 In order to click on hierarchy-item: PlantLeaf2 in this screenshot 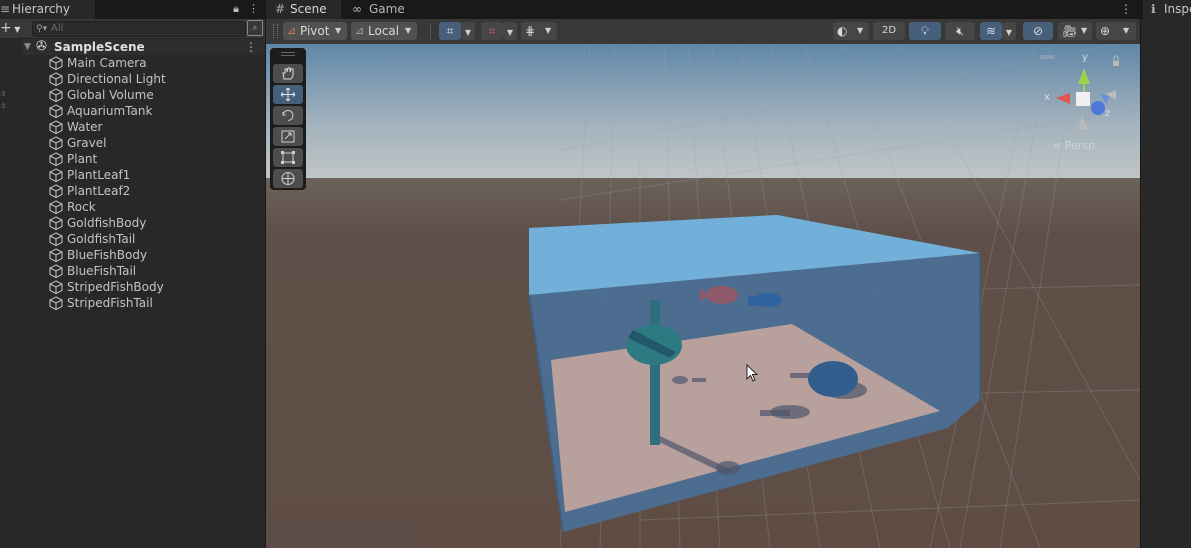, I will do `click(143, 191)`.